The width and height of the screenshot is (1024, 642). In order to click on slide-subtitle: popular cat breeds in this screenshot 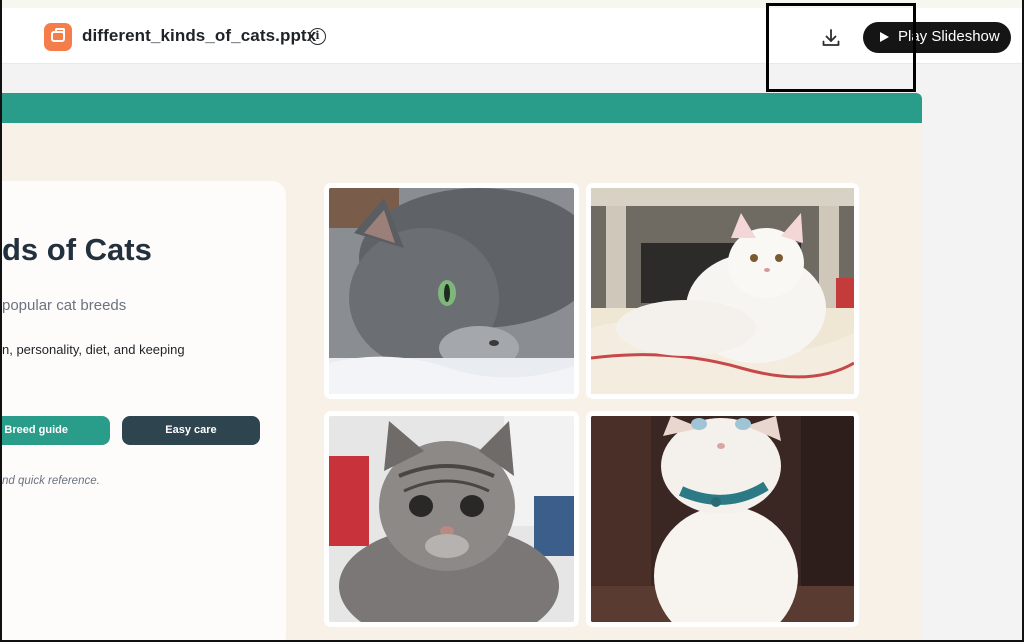, I will do `click(64, 305)`.